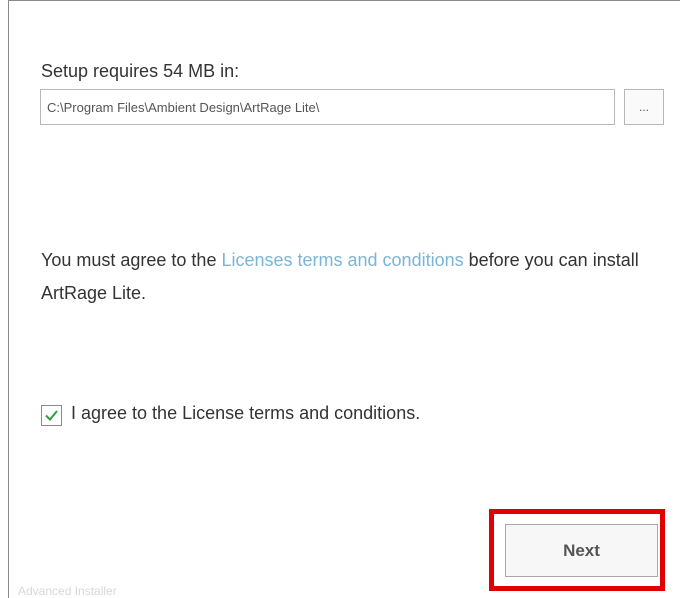  What do you see at coordinates (140, 71) in the screenshot?
I see `setup-space-label: Setup requires 54 MB in:` at bounding box center [140, 71].